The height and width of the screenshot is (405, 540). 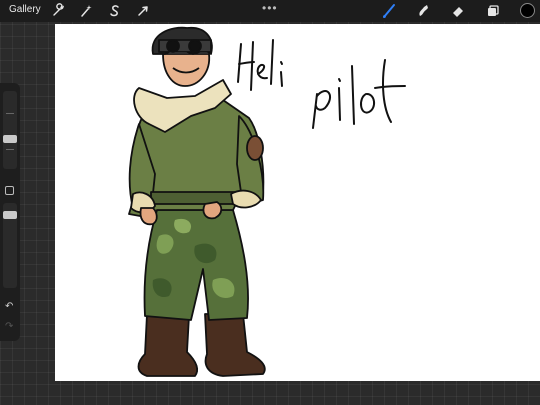 I want to click on transform-arrow-icon, so click(x=143, y=11).